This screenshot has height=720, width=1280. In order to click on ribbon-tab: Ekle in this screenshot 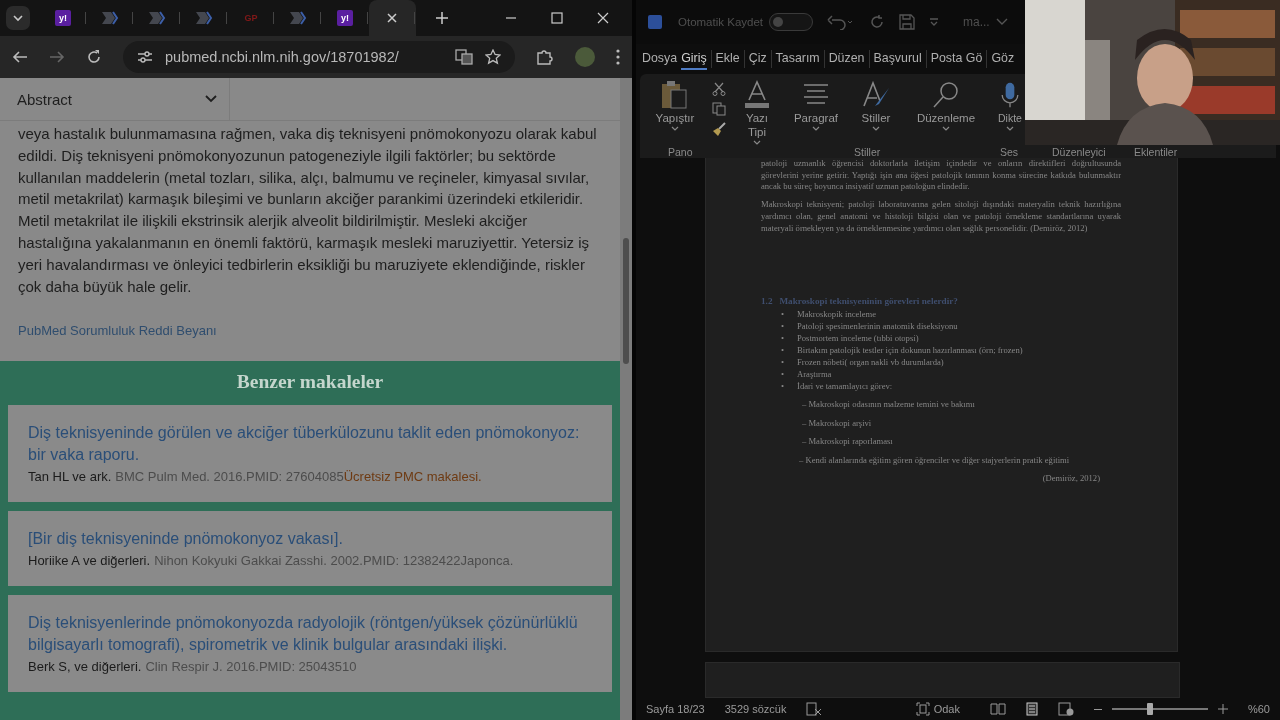, I will do `click(727, 59)`.